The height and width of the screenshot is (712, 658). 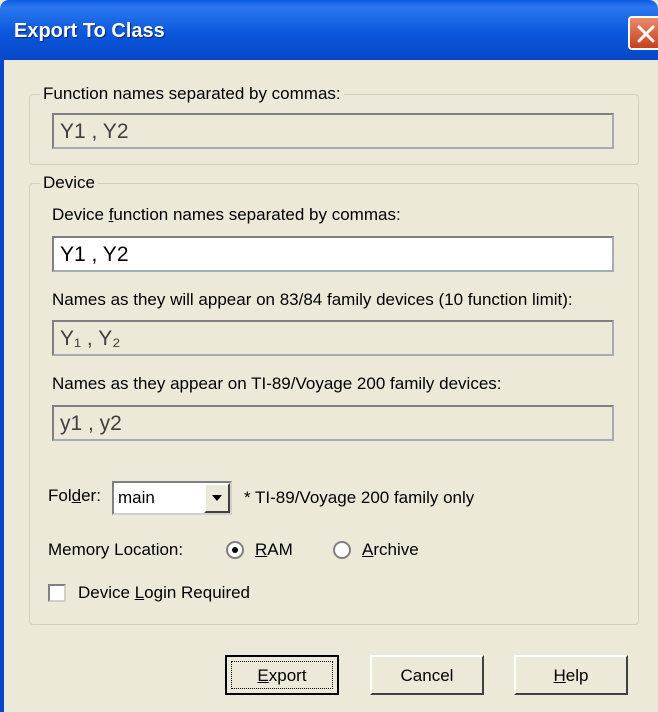 I want to click on export-button-label: Export, so click(x=282, y=675).